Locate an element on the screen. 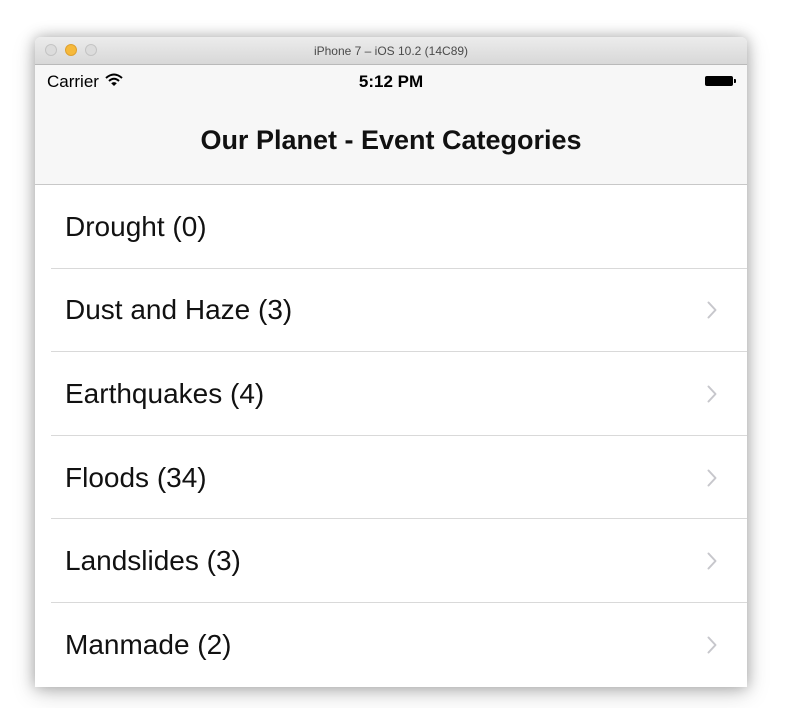  category-label: Manmade (2) is located at coordinates (148, 644).